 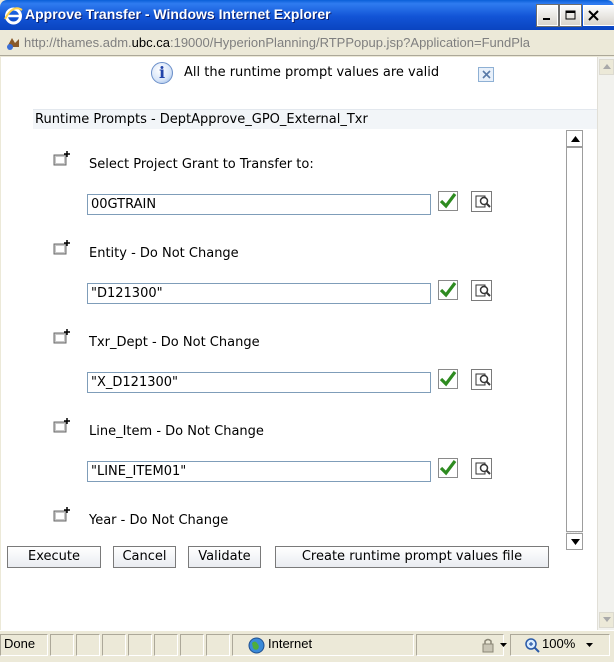 I want to click on page-scroll-up-button, so click(x=606, y=67).